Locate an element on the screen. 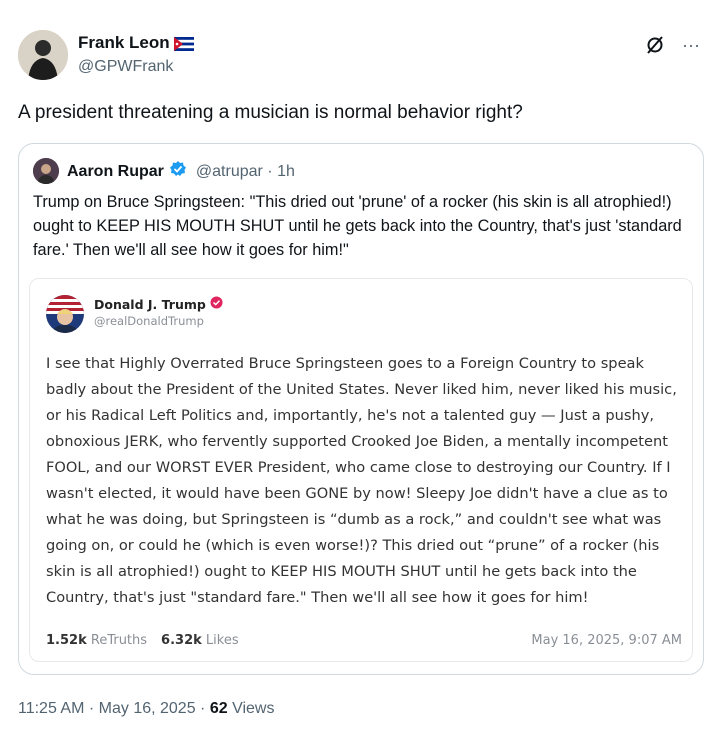 This screenshot has width=720, height=732. quote-author-avatar is located at coordinates (46, 171).